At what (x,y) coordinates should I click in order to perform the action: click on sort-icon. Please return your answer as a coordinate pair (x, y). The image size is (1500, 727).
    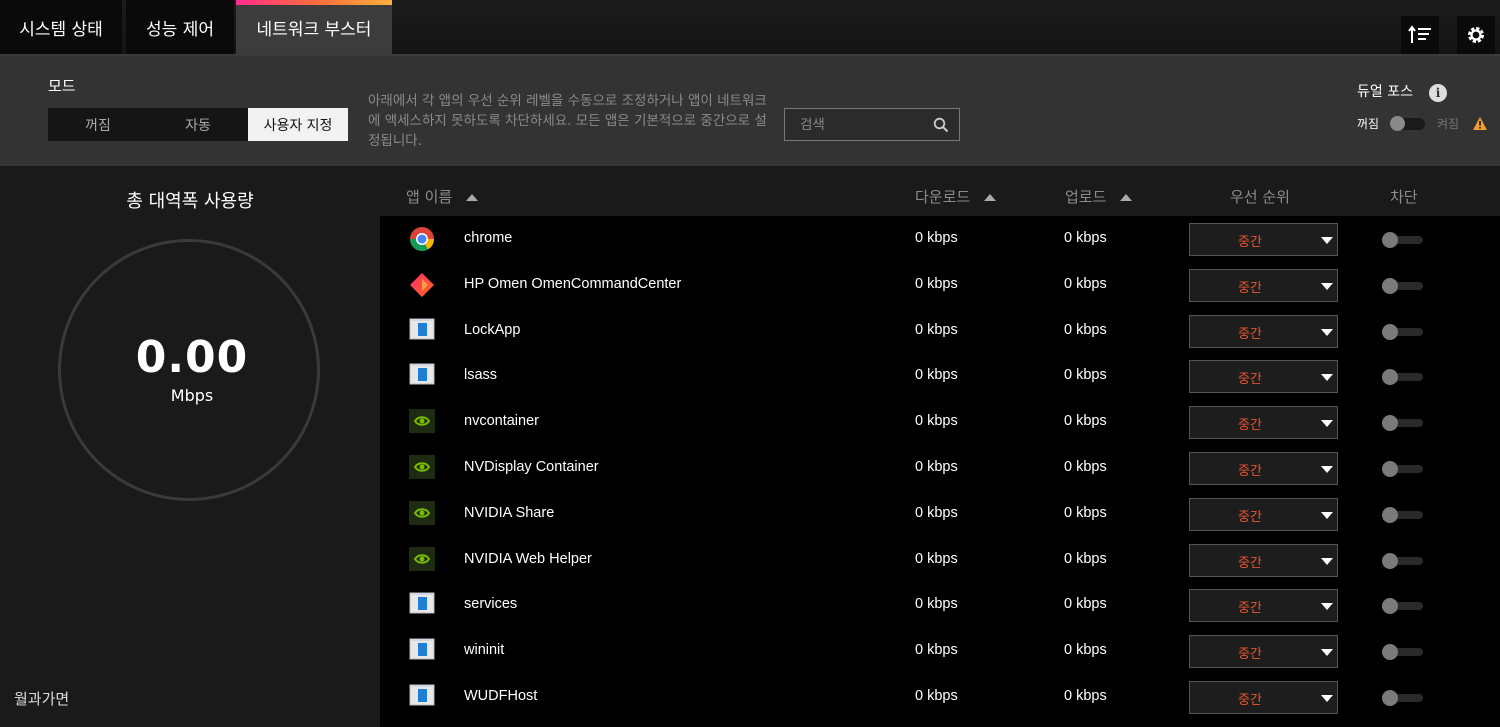
    Looking at the image, I should click on (1419, 34).